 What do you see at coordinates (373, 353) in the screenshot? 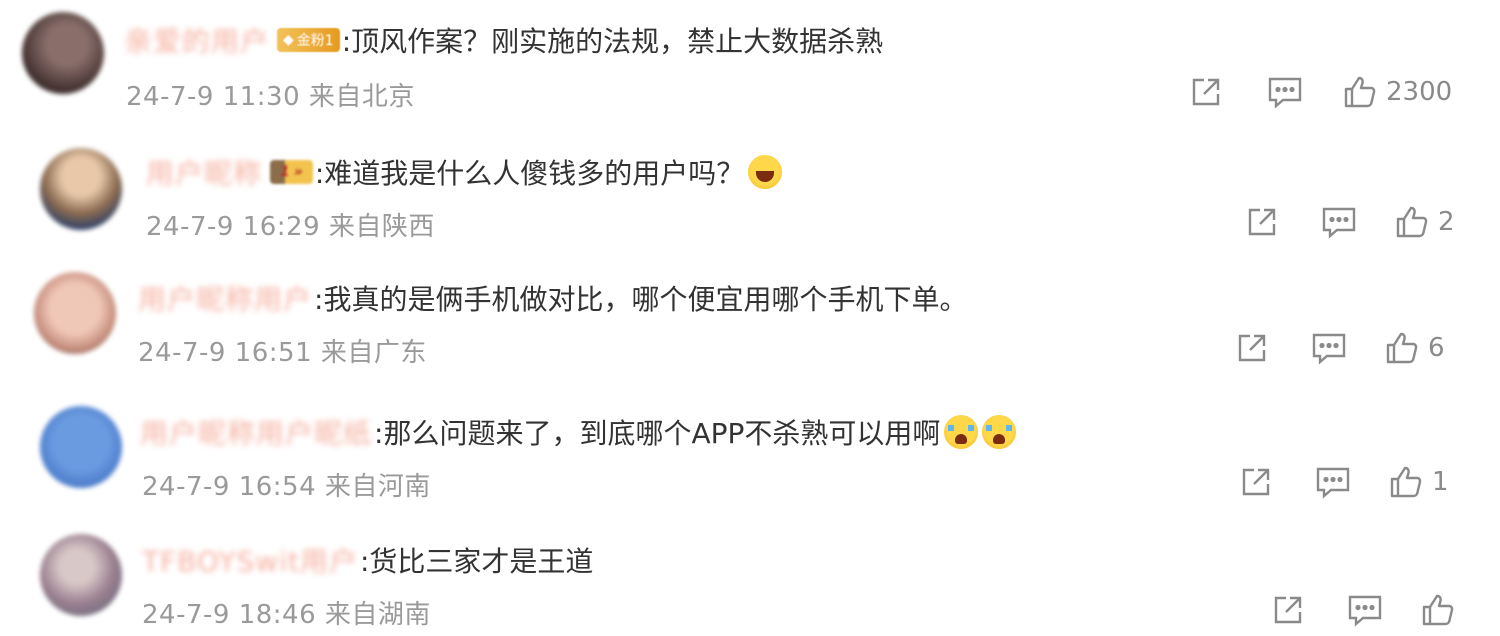
I see `comment-location: 来自广东` at bounding box center [373, 353].